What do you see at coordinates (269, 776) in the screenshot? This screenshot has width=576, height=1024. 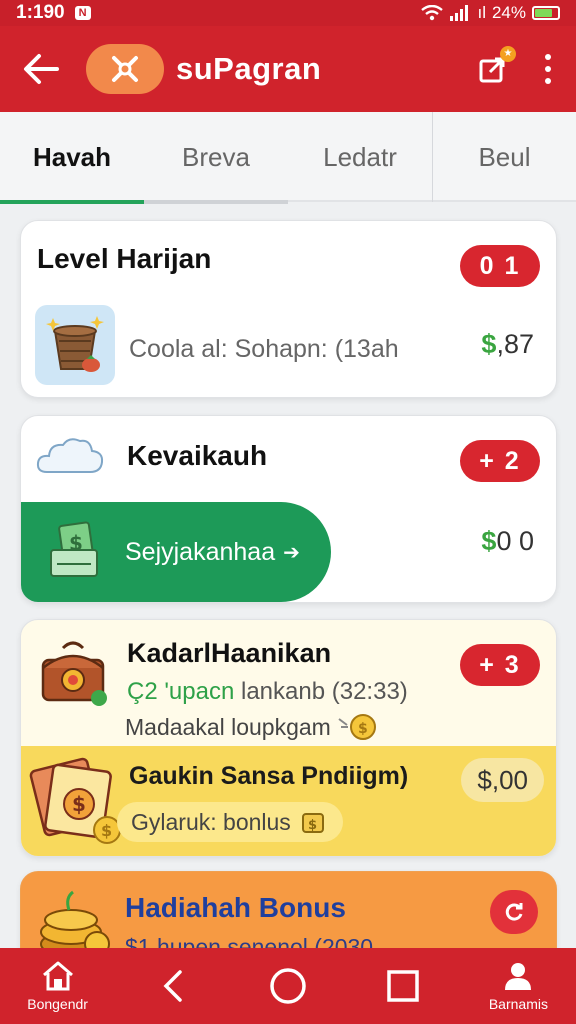 I see `bonus-band-title: Gaukin Sansa Pndiigm)` at bounding box center [269, 776].